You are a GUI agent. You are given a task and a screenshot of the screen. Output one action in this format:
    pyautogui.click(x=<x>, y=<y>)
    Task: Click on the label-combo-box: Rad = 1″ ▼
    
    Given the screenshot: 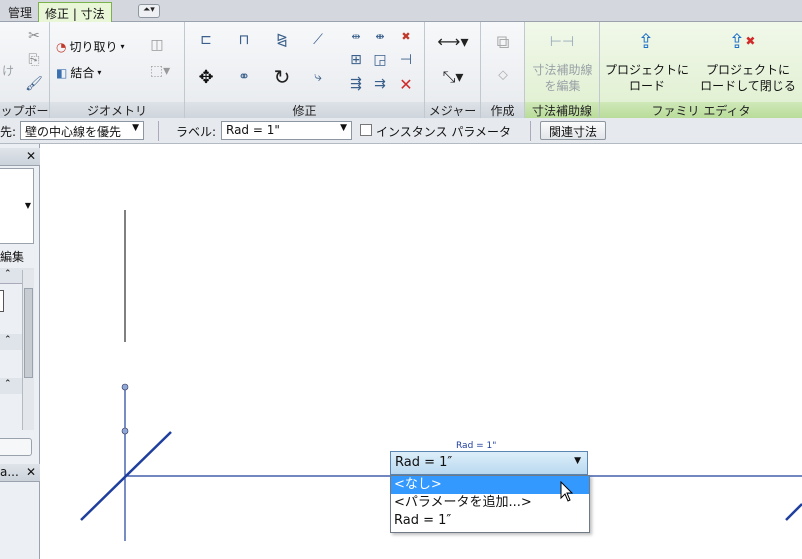 What is the action you would take?
    pyautogui.click(x=489, y=463)
    